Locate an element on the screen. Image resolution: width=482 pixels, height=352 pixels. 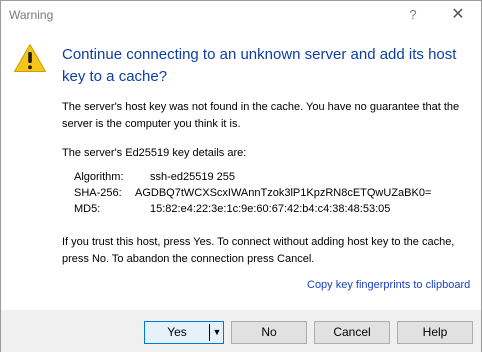
chevron-down-icon: ▼ is located at coordinates (217, 332).